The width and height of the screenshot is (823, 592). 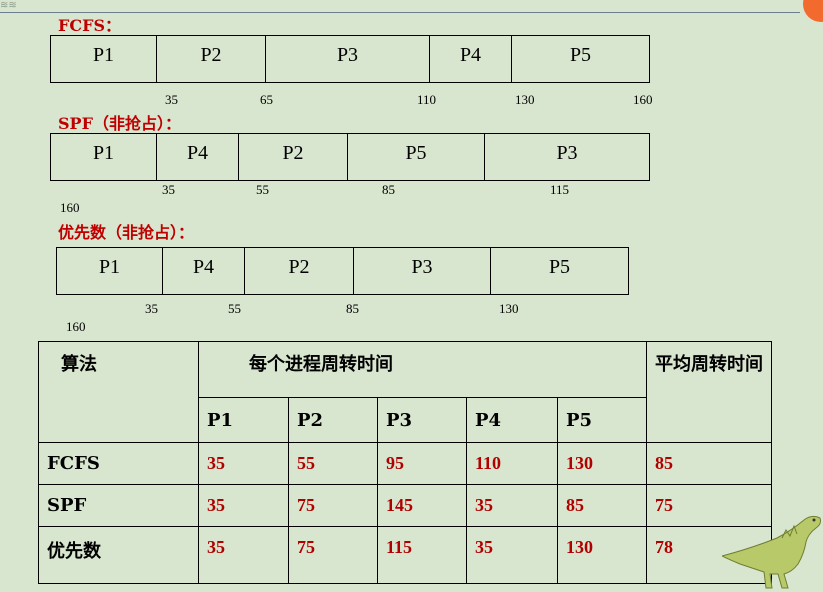 I want to click on time-tick: 65, so click(x=266, y=99).